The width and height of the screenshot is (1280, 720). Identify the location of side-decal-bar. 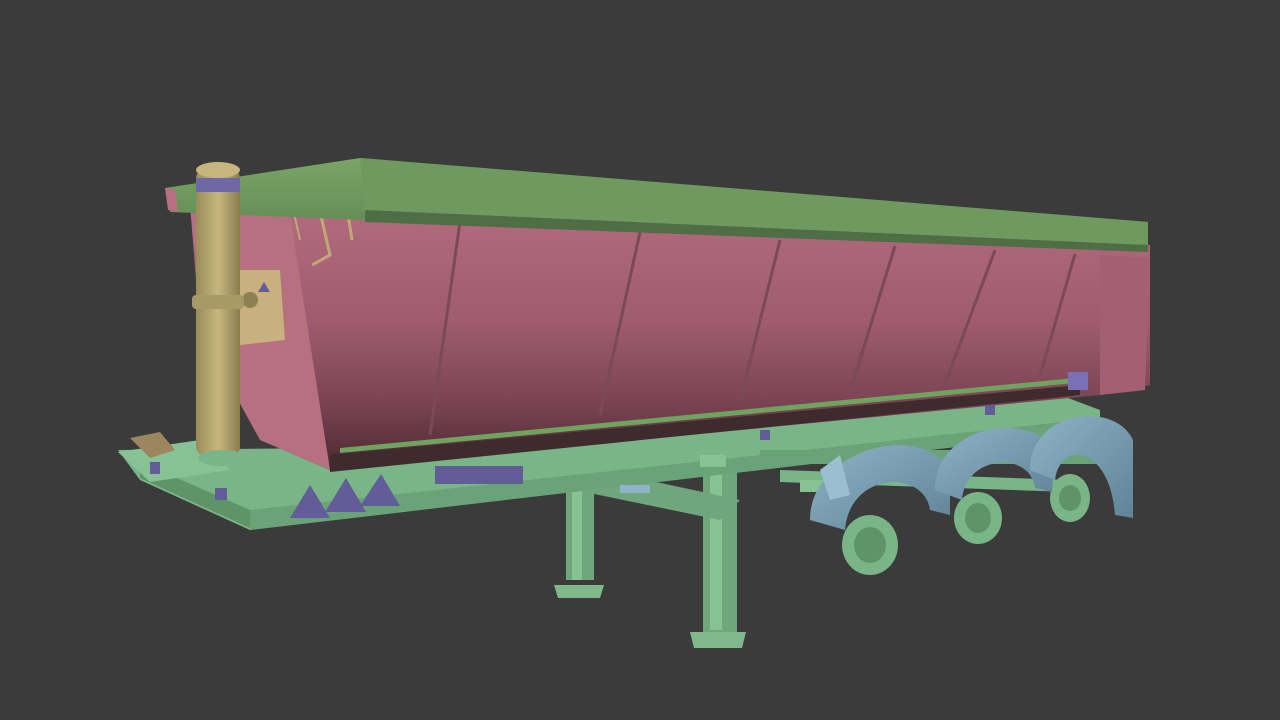
(479, 475).